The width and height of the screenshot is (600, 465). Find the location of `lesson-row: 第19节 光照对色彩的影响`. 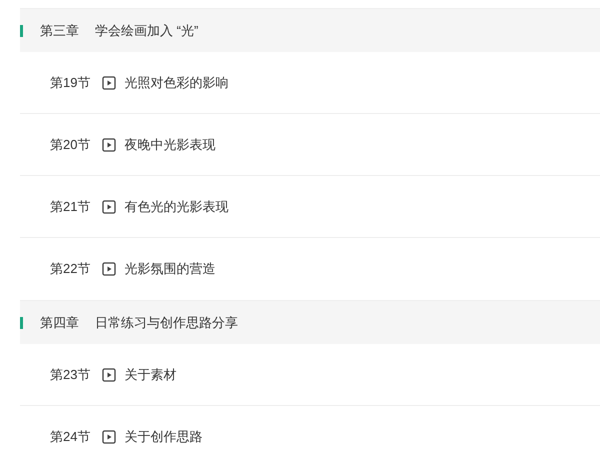

lesson-row: 第19节 光照对色彩的影响 is located at coordinates (310, 83).